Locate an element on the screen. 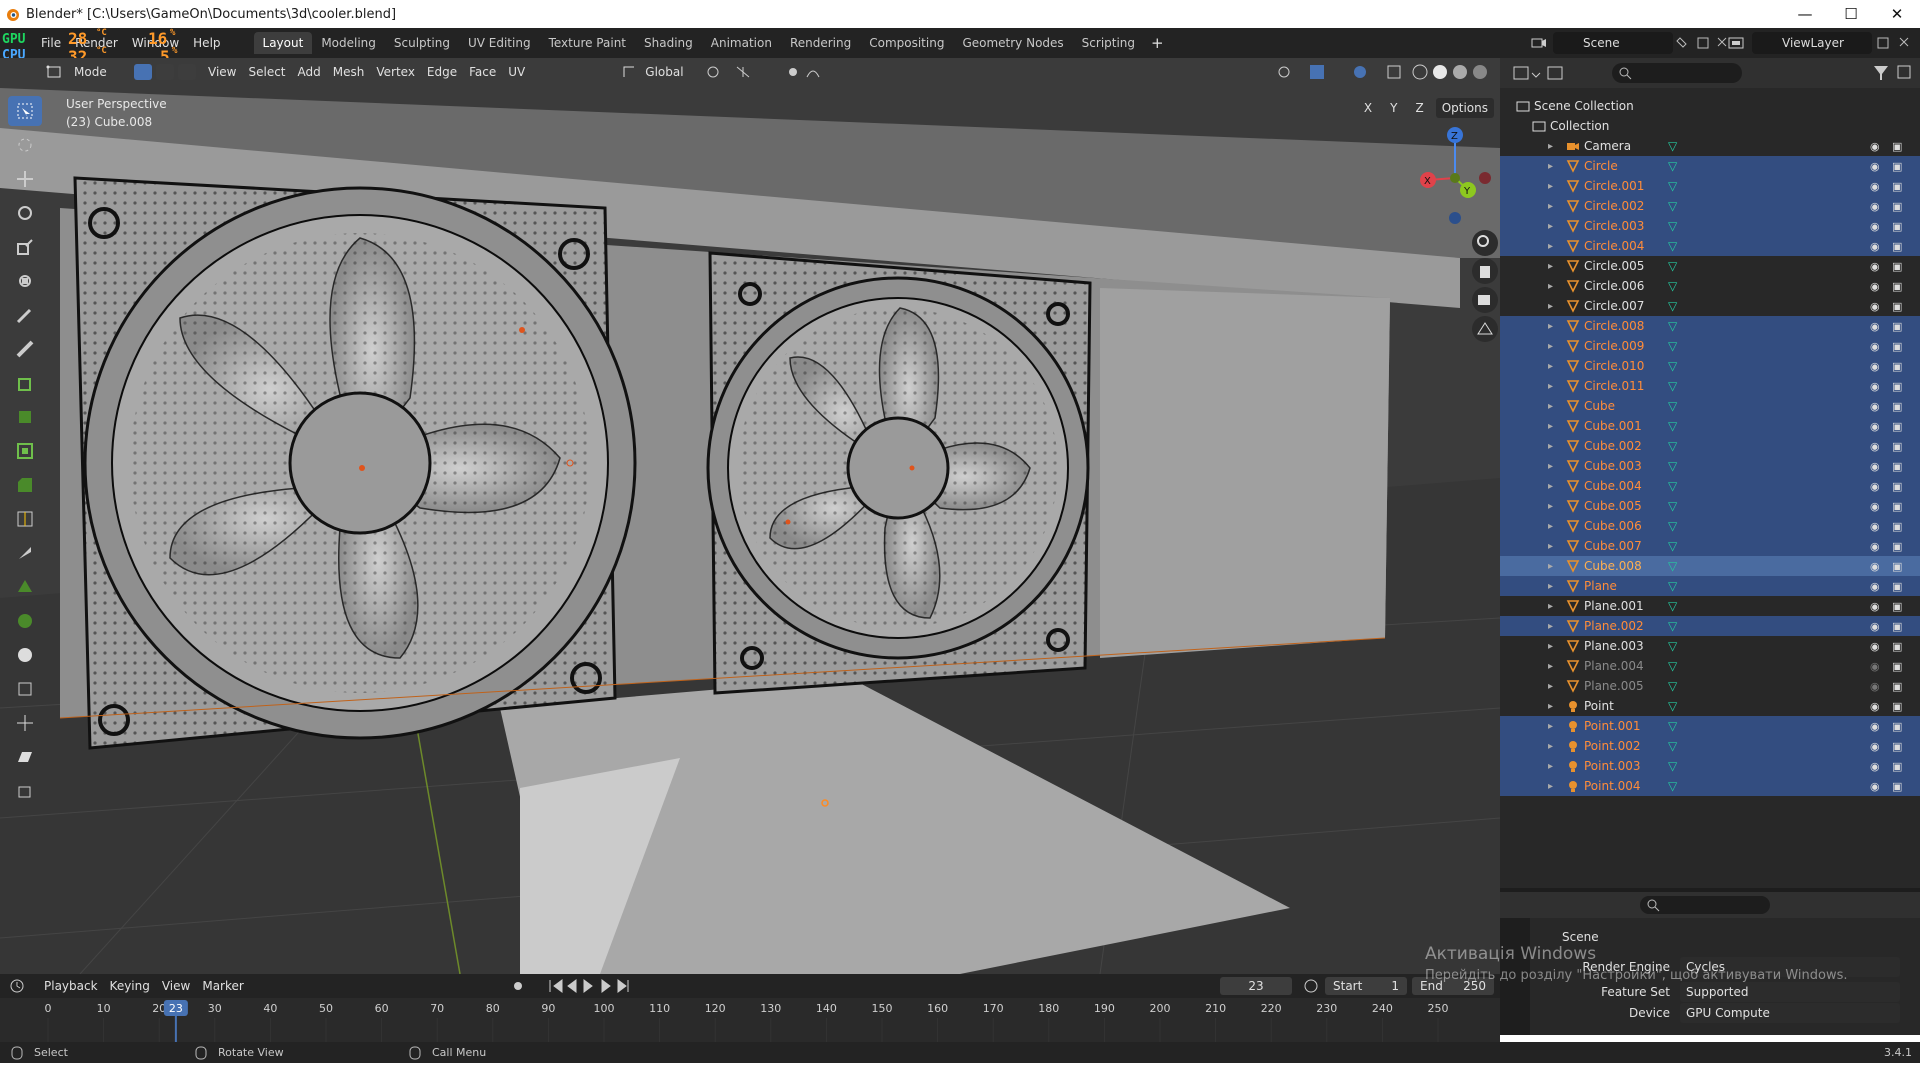  workspace-tab-texture-paint: Texture Paint is located at coordinates (587, 43).